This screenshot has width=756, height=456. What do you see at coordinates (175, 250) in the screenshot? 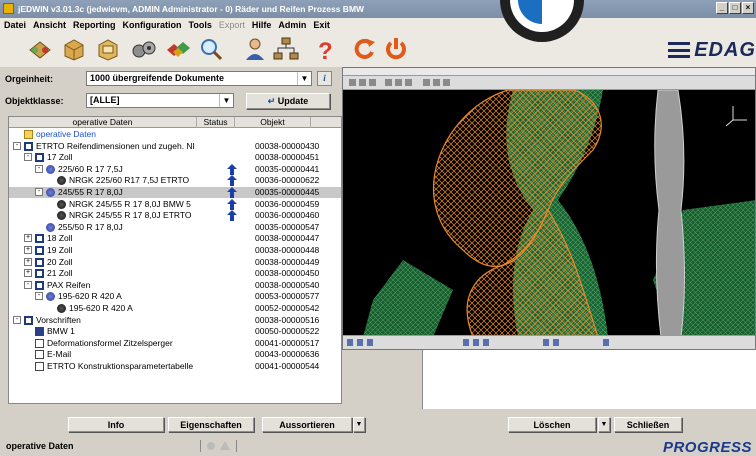
I see `tree-row: +19 Zoll 00038-00000448` at bounding box center [175, 250].